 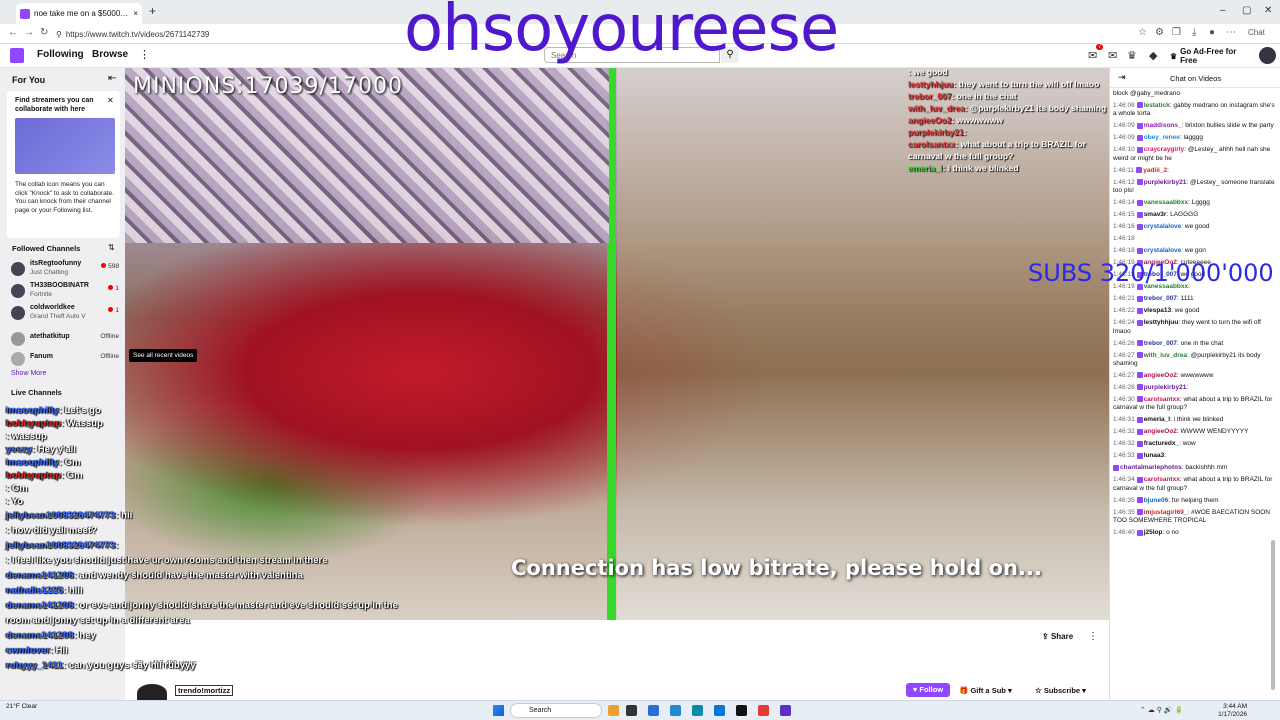 I want to click on nav-browse: Browse, so click(x=110, y=54).